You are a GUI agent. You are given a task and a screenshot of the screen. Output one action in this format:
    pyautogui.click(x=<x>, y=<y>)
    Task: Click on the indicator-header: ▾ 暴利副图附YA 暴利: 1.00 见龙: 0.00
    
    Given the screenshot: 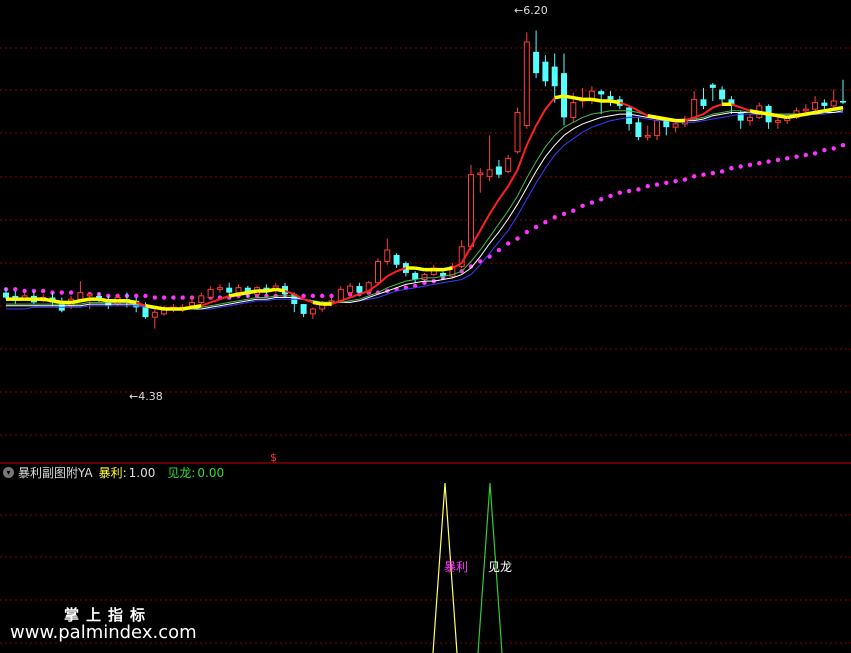 What is the action you would take?
    pyautogui.click(x=118, y=472)
    